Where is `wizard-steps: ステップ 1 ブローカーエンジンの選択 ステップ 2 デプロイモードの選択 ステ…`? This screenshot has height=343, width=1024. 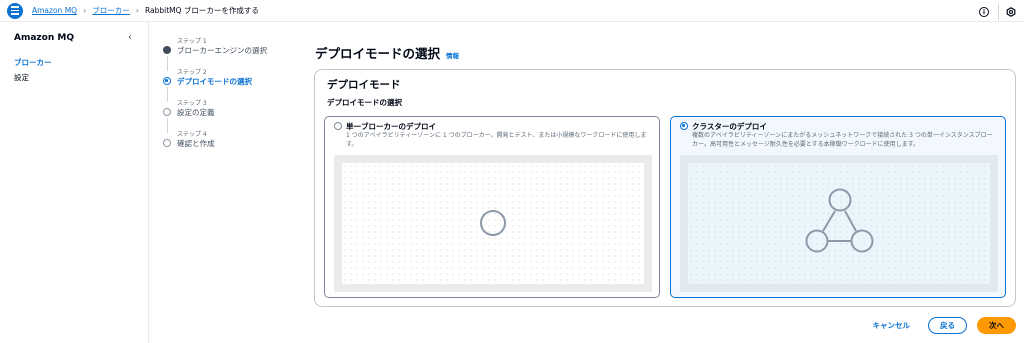
wizard-steps: ステップ 1 ブローカーエンジンの選択 ステップ 2 デプロイモードの選択 ステ… is located at coordinates (233, 98).